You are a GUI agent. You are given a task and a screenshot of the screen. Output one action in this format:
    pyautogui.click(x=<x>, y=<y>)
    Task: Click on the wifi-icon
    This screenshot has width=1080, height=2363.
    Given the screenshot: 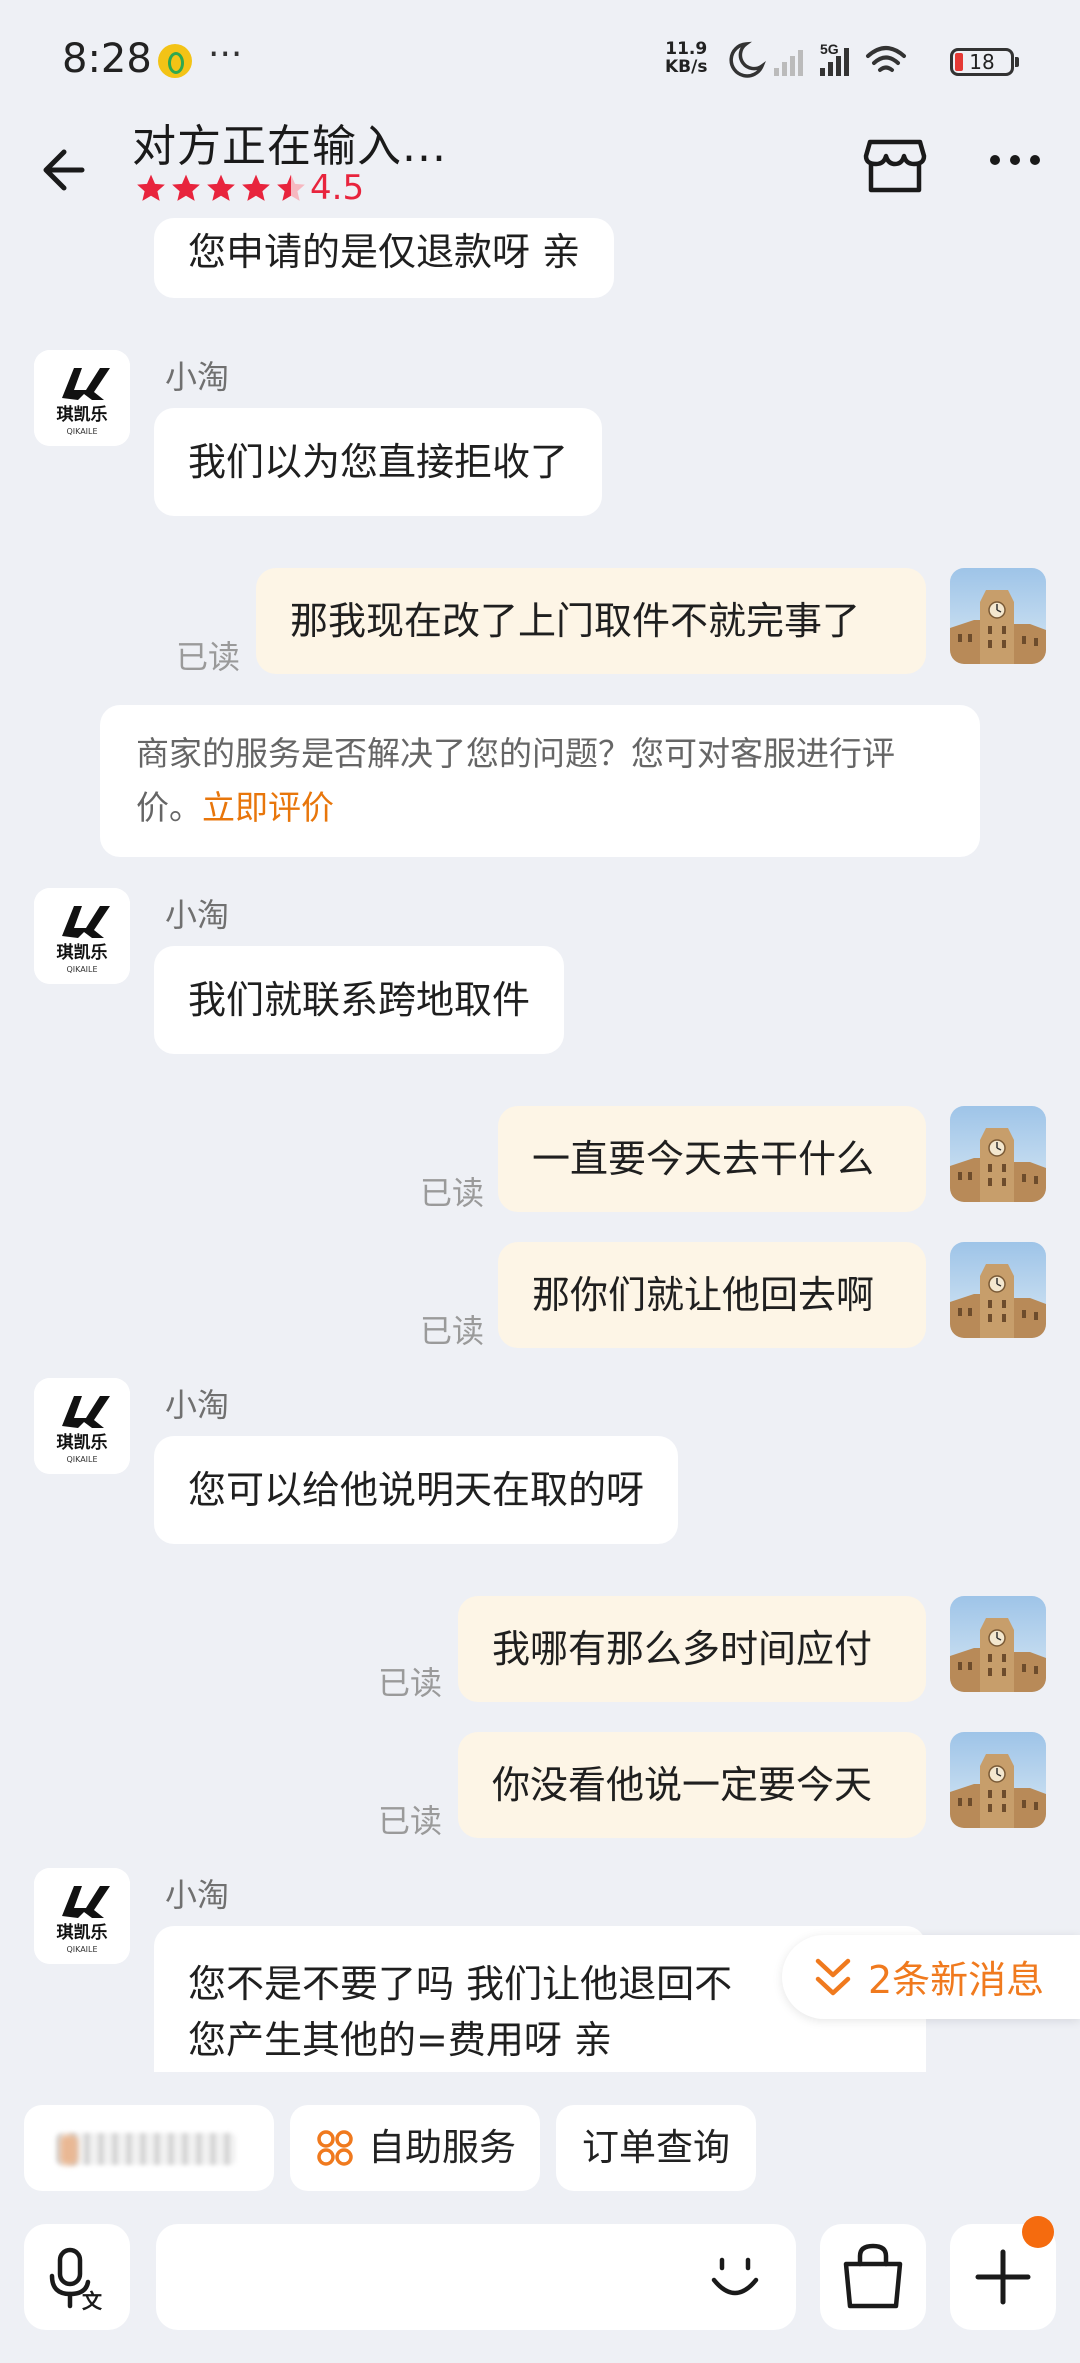 What is the action you would take?
    pyautogui.click(x=886, y=59)
    